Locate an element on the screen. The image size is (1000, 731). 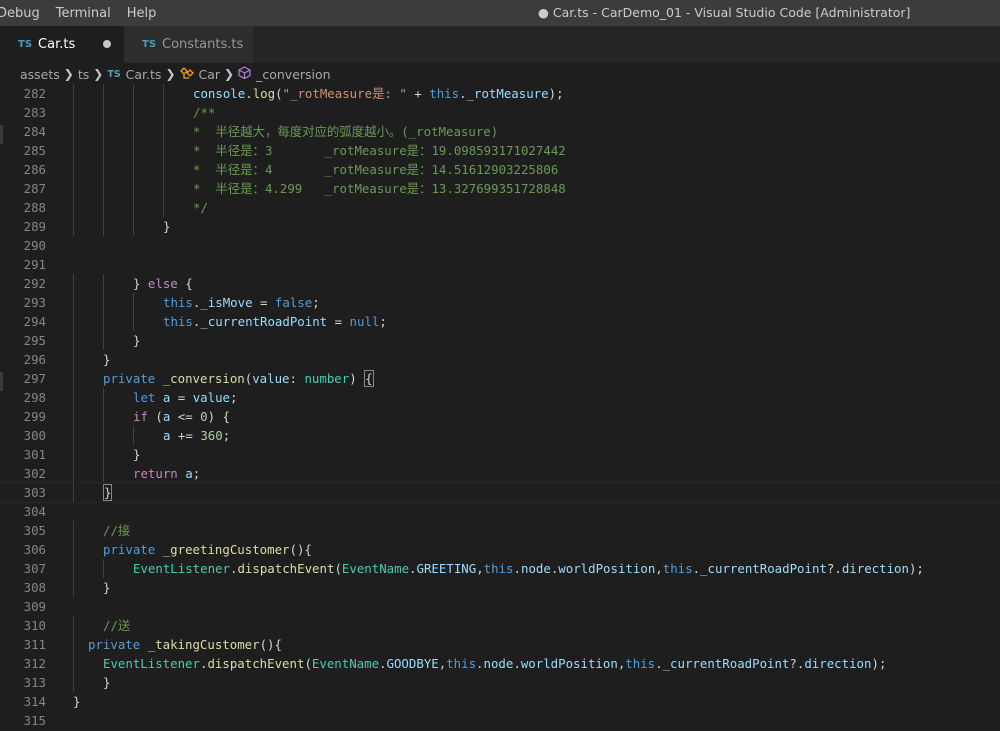
code-line: 295} is located at coordinates (500, 340).